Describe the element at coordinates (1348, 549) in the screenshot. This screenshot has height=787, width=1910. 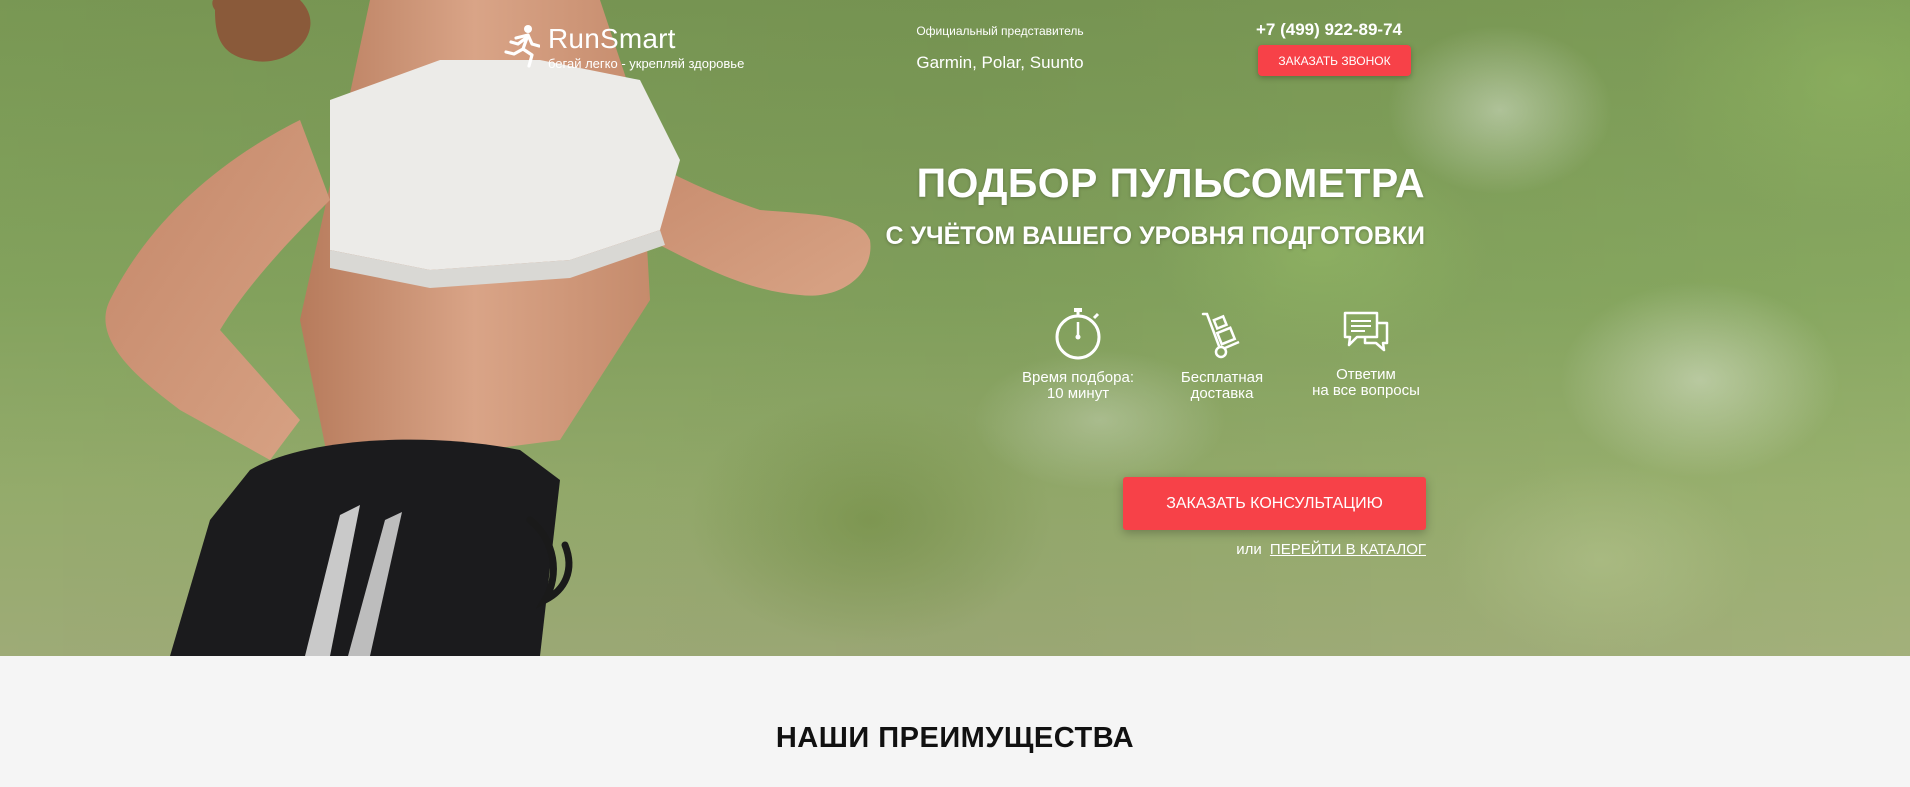
I see `catalog-link: ПЕРЕЙТИ В КАТАЛОГ` at that location.